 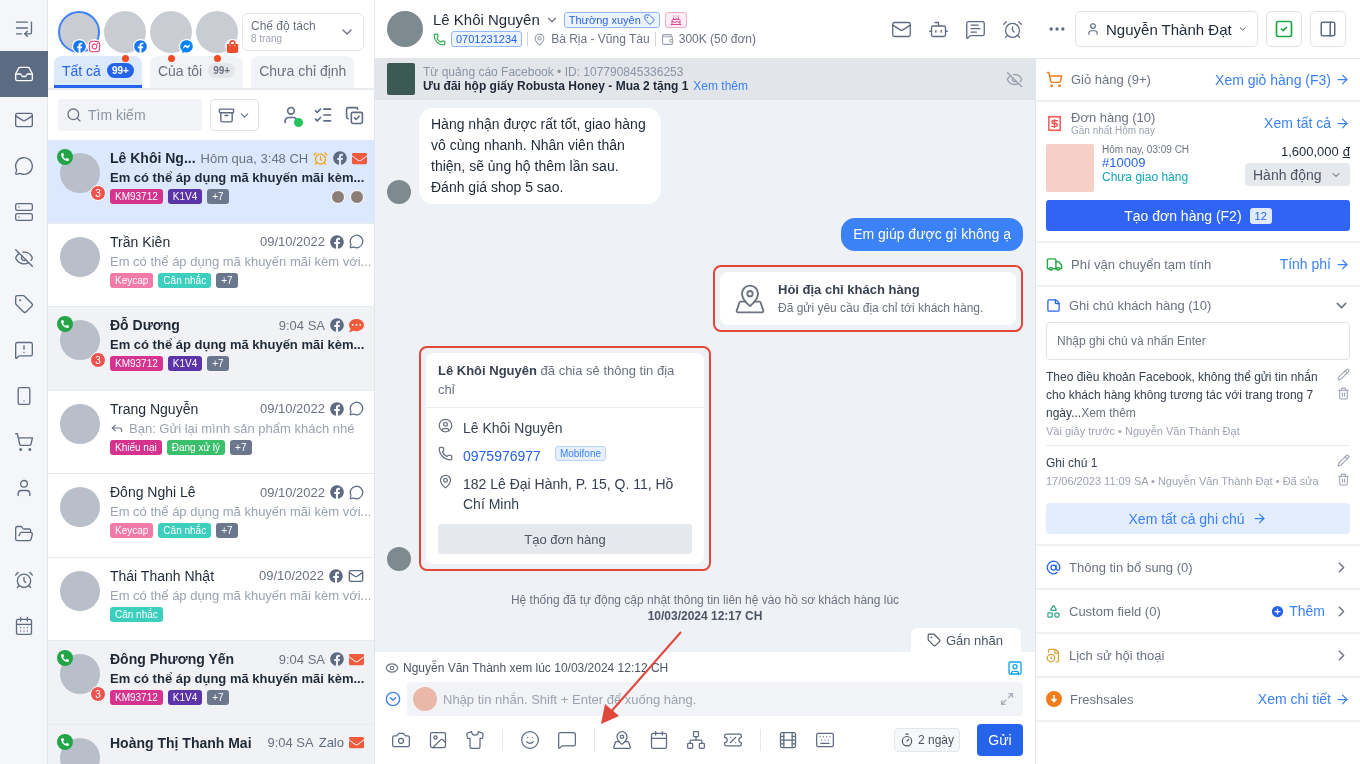 What do you see at coordinates (788, 740) in the screenshot?
I see `film-icon` at bounding box center [788, 740].